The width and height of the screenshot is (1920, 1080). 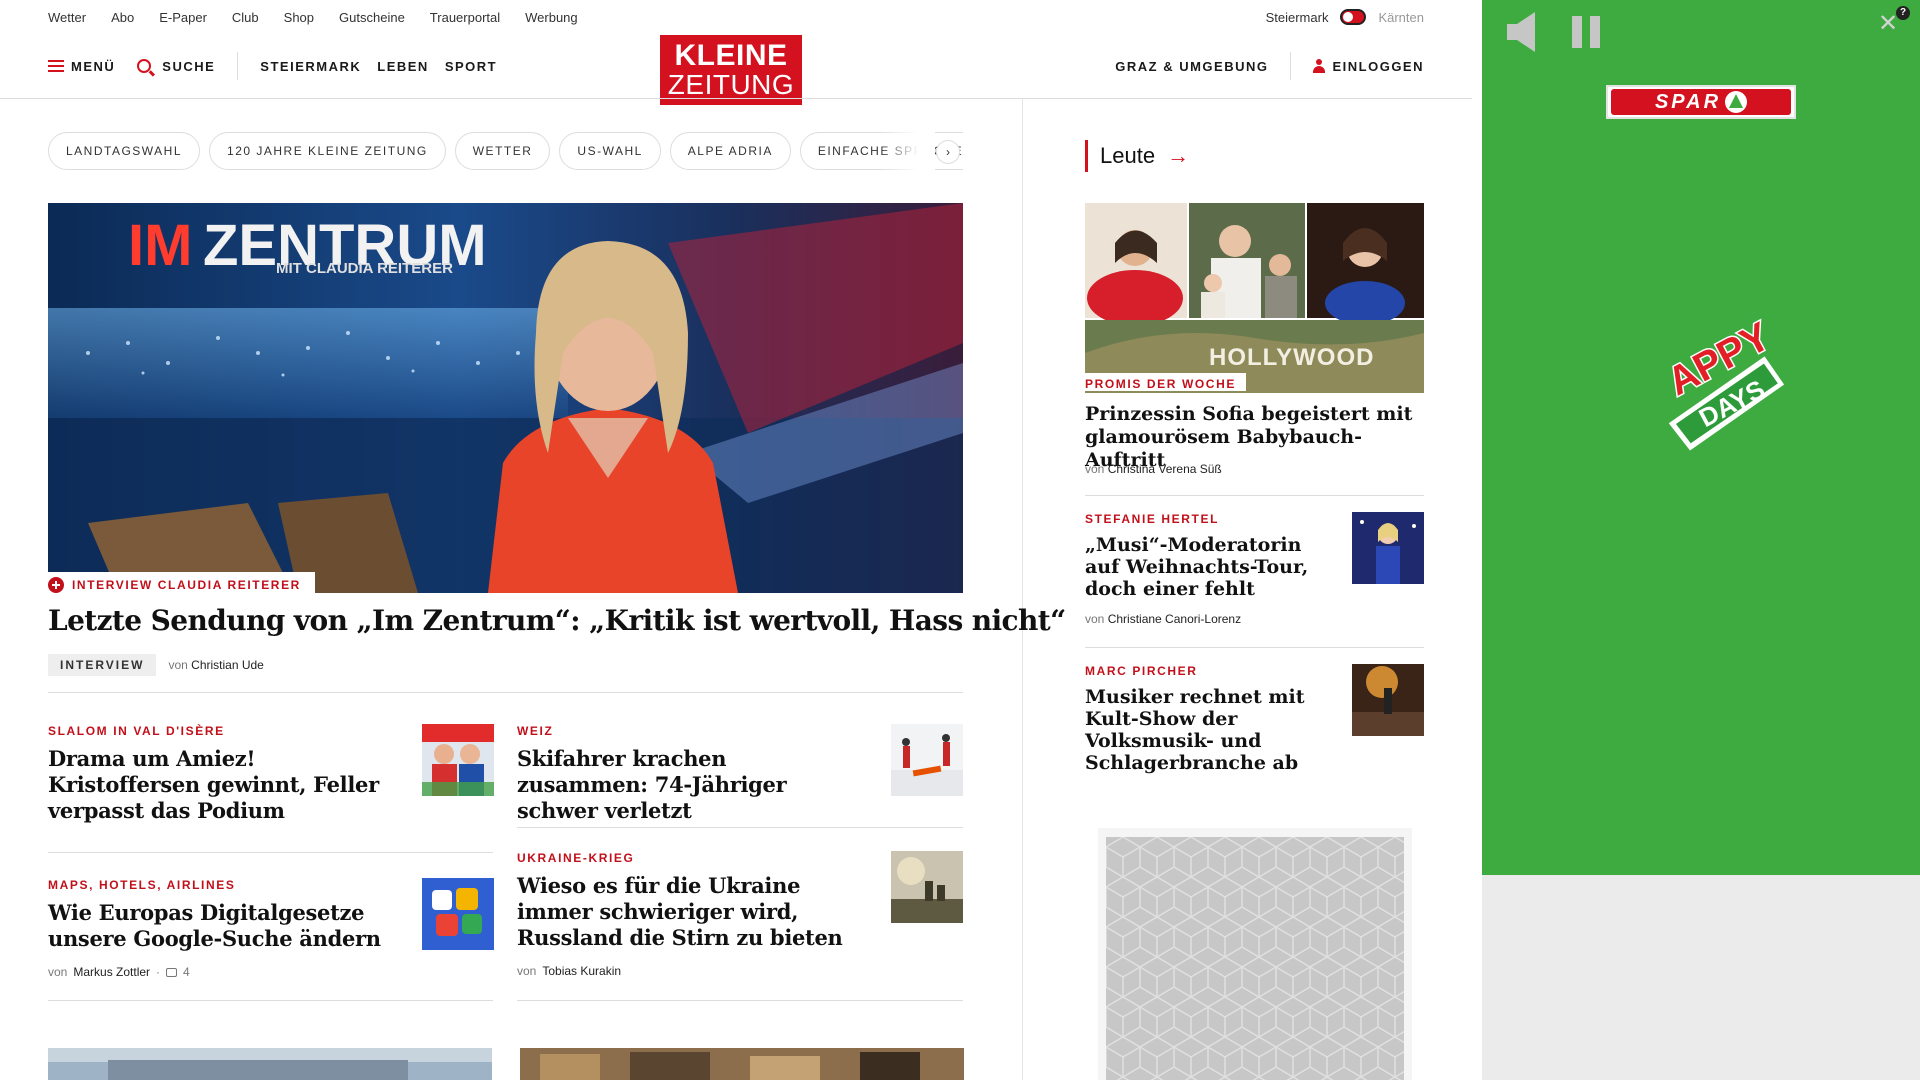 I want to click on login-button: EINLOGGEN, so click(x=1368, y=66).